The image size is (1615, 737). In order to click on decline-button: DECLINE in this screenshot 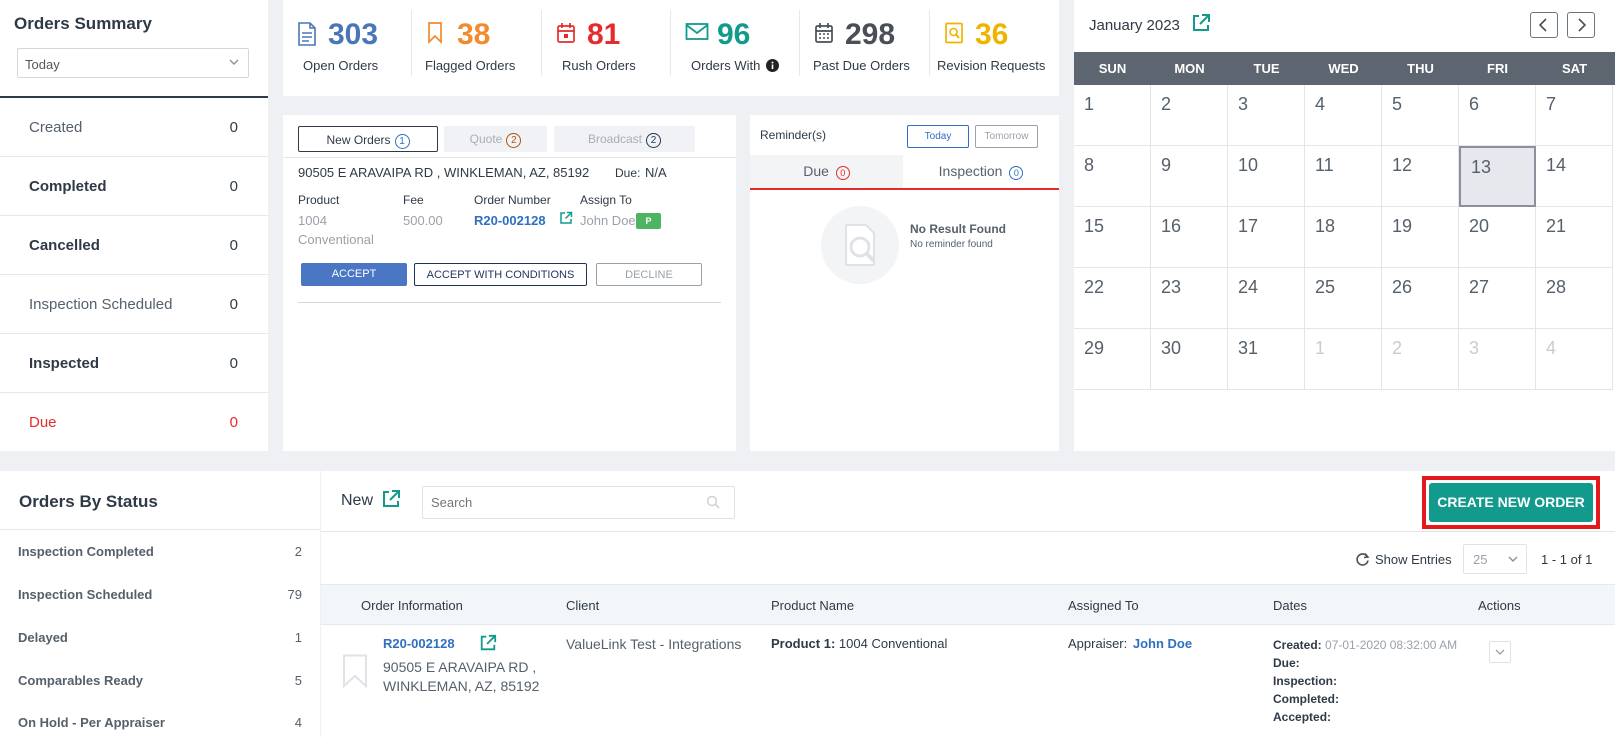, I will do `click(649, 274)`.